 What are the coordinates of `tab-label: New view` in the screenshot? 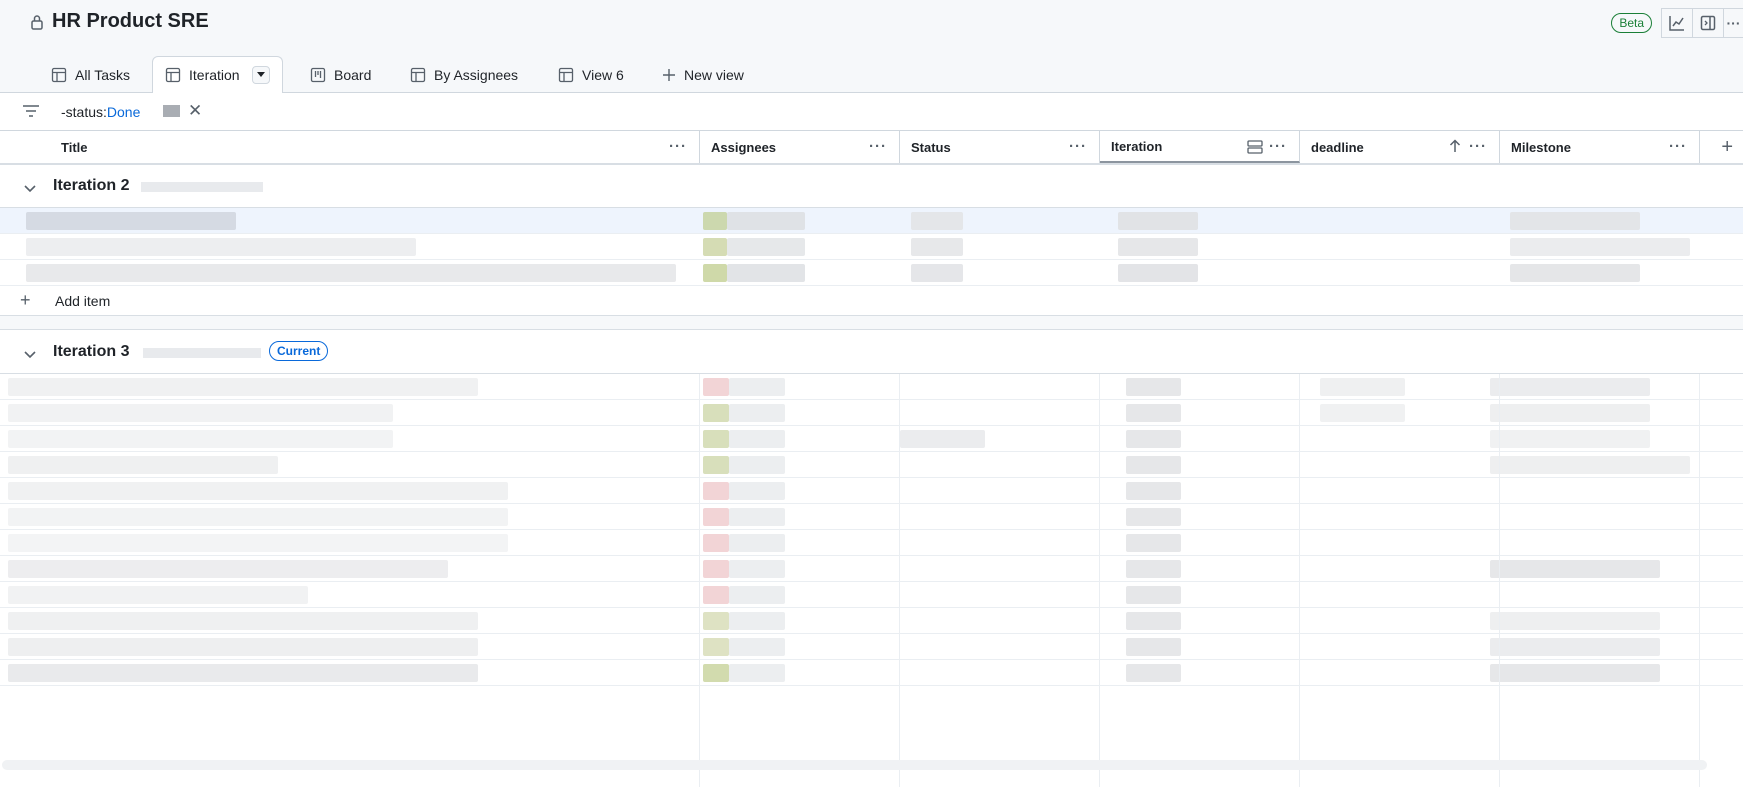 It's located at (714, 74).